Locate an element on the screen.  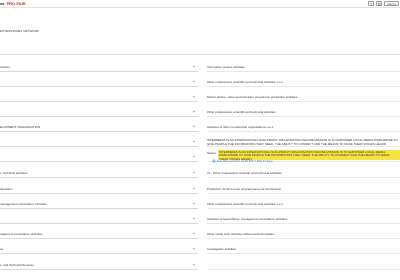
activity-row-label: television is located at coordinates (6, 189).